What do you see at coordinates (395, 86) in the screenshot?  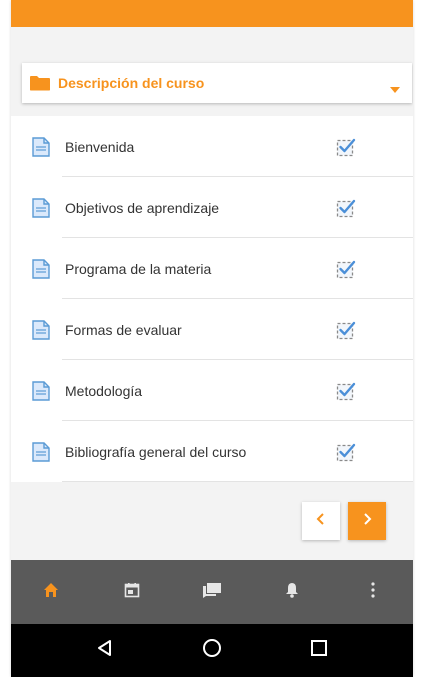 I see `caret-down-icon` at bounding box center [395, 86].